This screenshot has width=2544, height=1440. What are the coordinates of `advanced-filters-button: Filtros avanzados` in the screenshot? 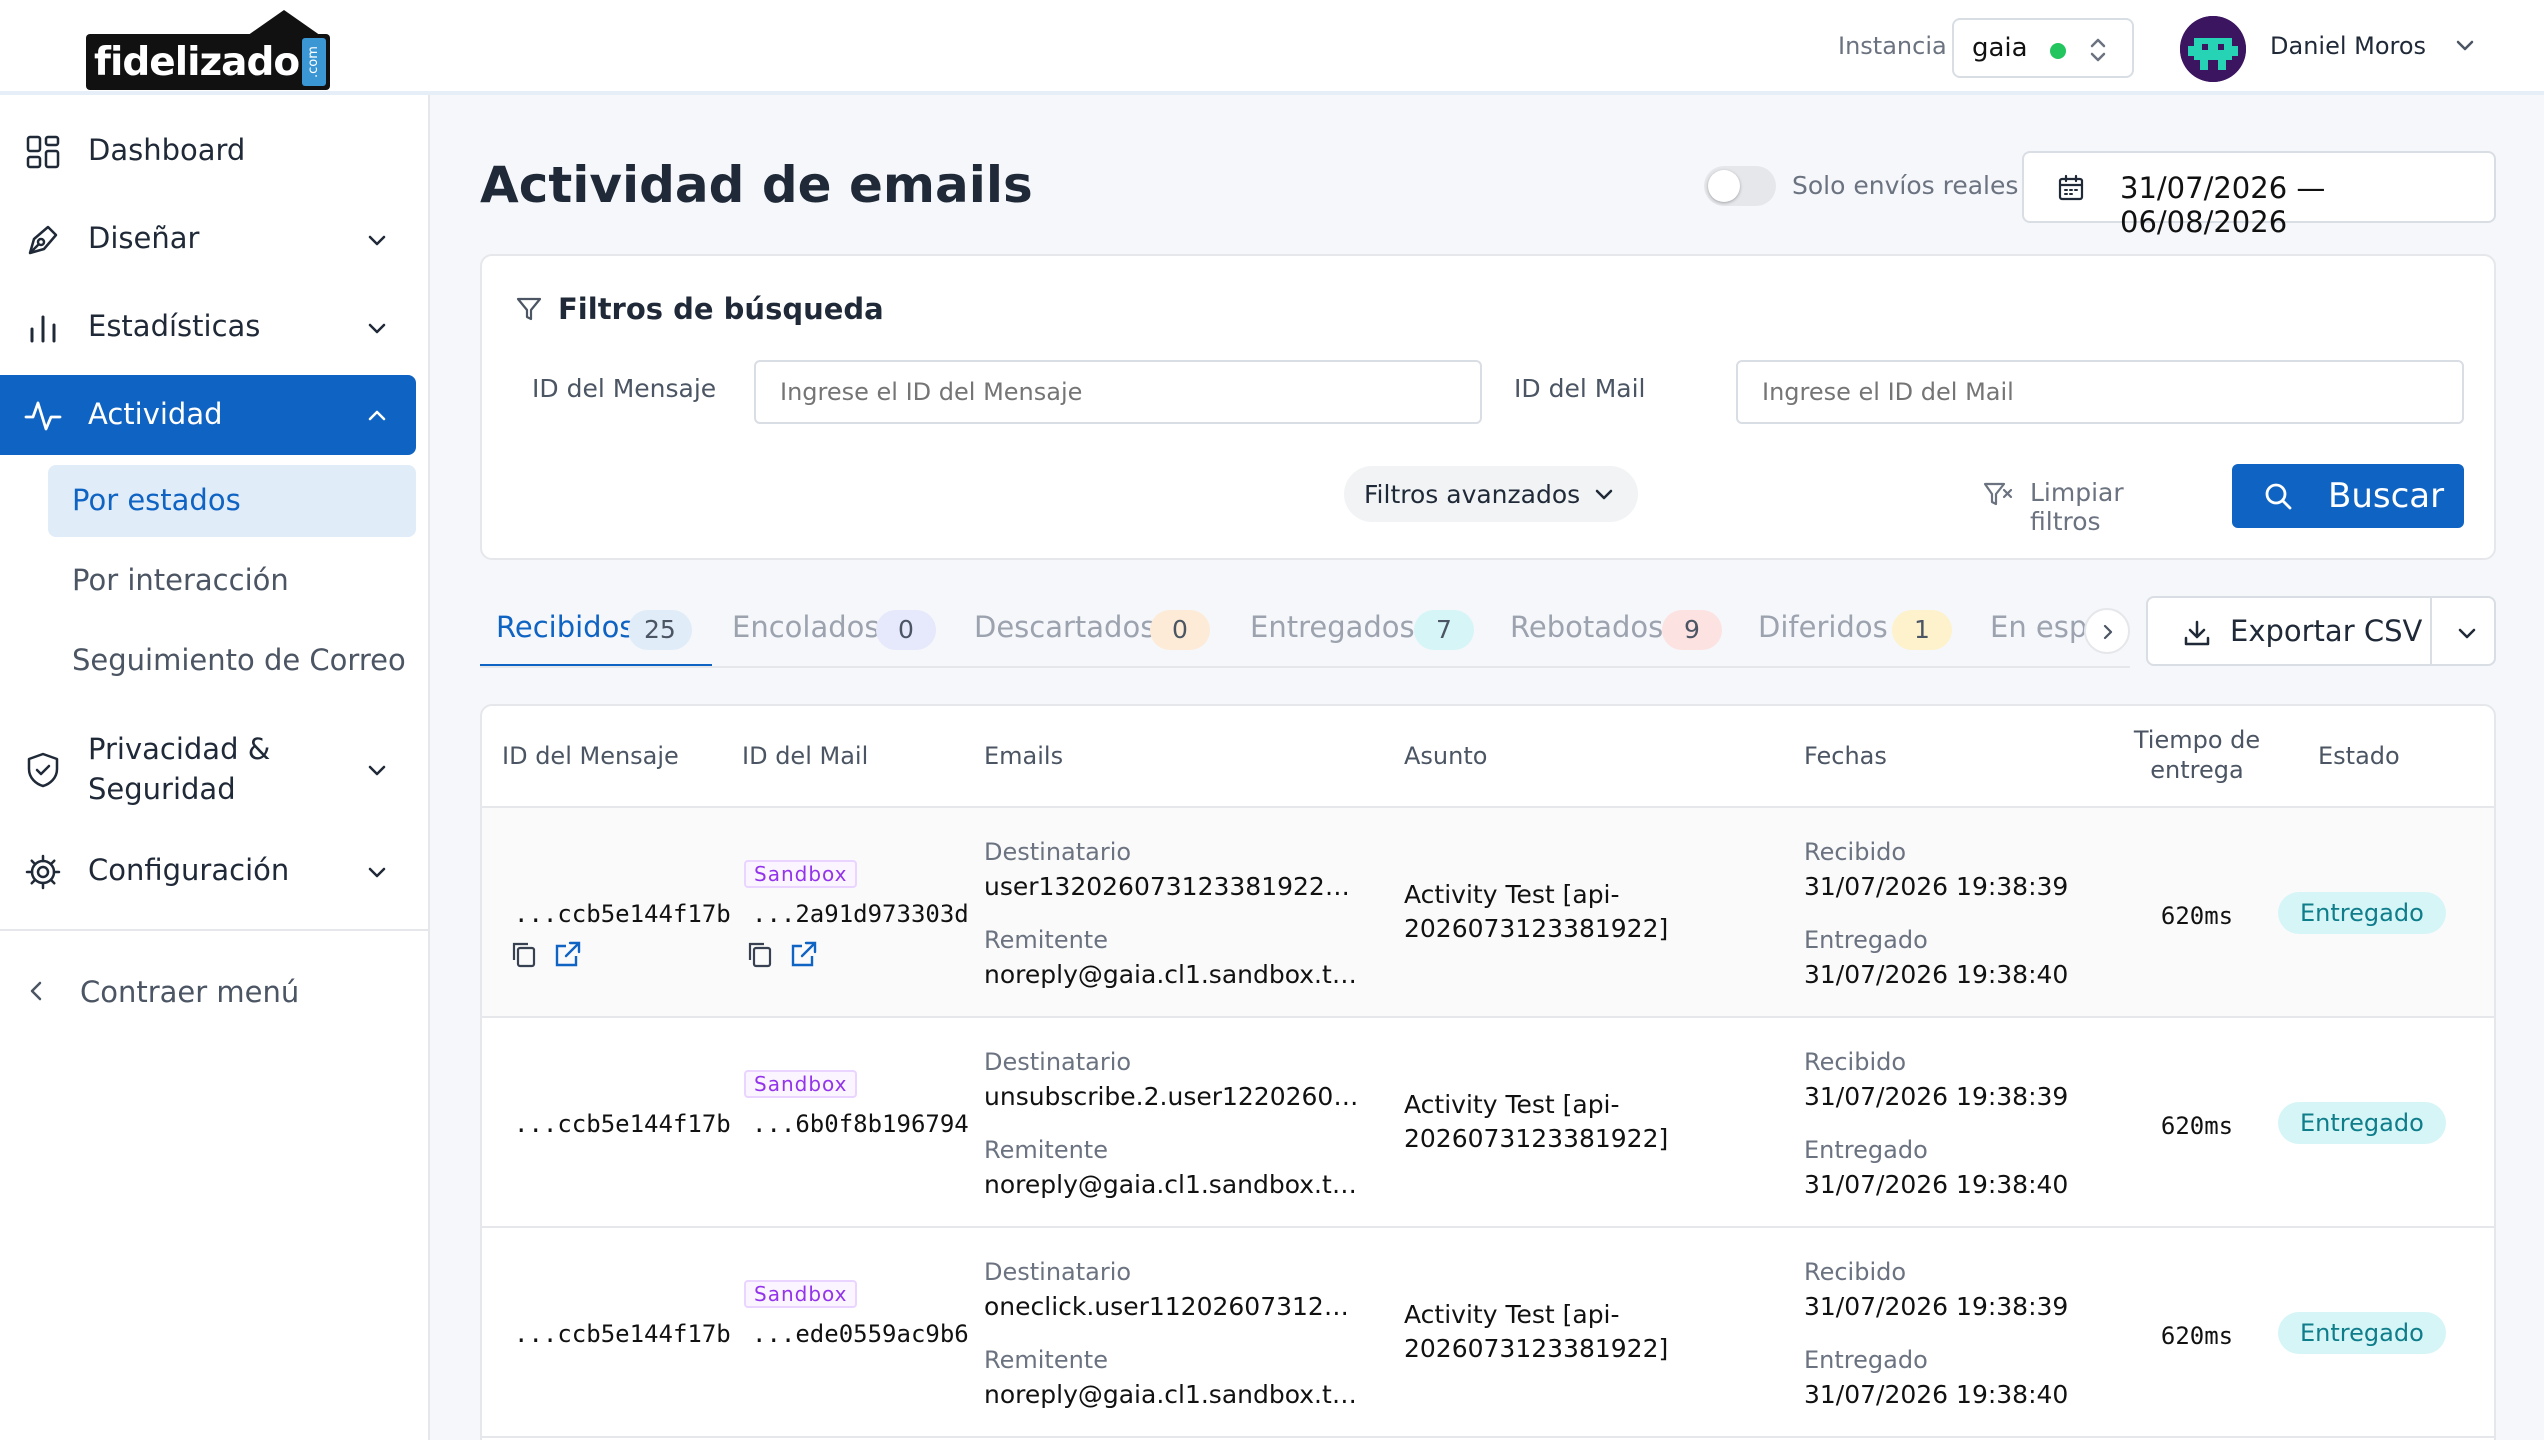 It's located at (1491, 494).